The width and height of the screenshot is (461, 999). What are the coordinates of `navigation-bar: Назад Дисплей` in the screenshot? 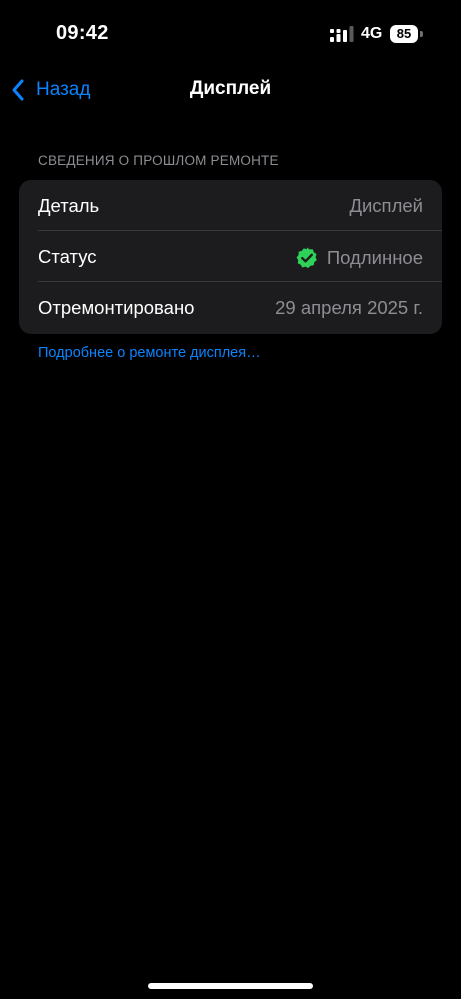 It's located at (230, 90).